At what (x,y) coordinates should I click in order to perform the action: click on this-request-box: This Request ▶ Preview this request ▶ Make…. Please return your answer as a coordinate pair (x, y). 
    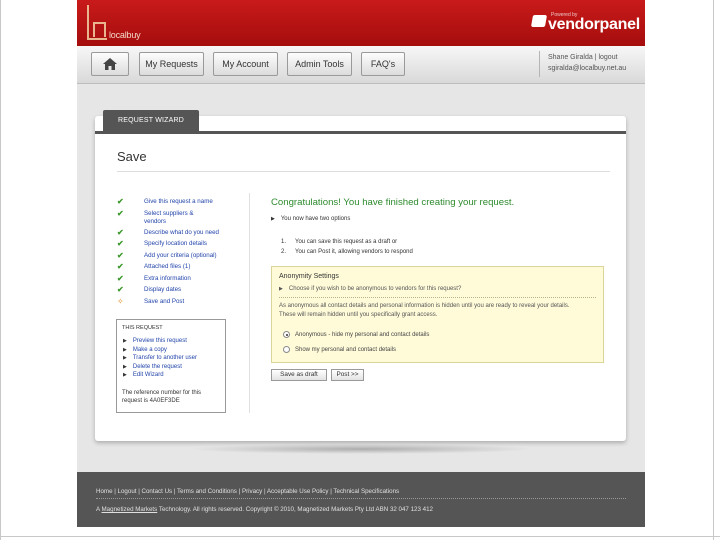
    Looking at the image, I should click on (171, 366).